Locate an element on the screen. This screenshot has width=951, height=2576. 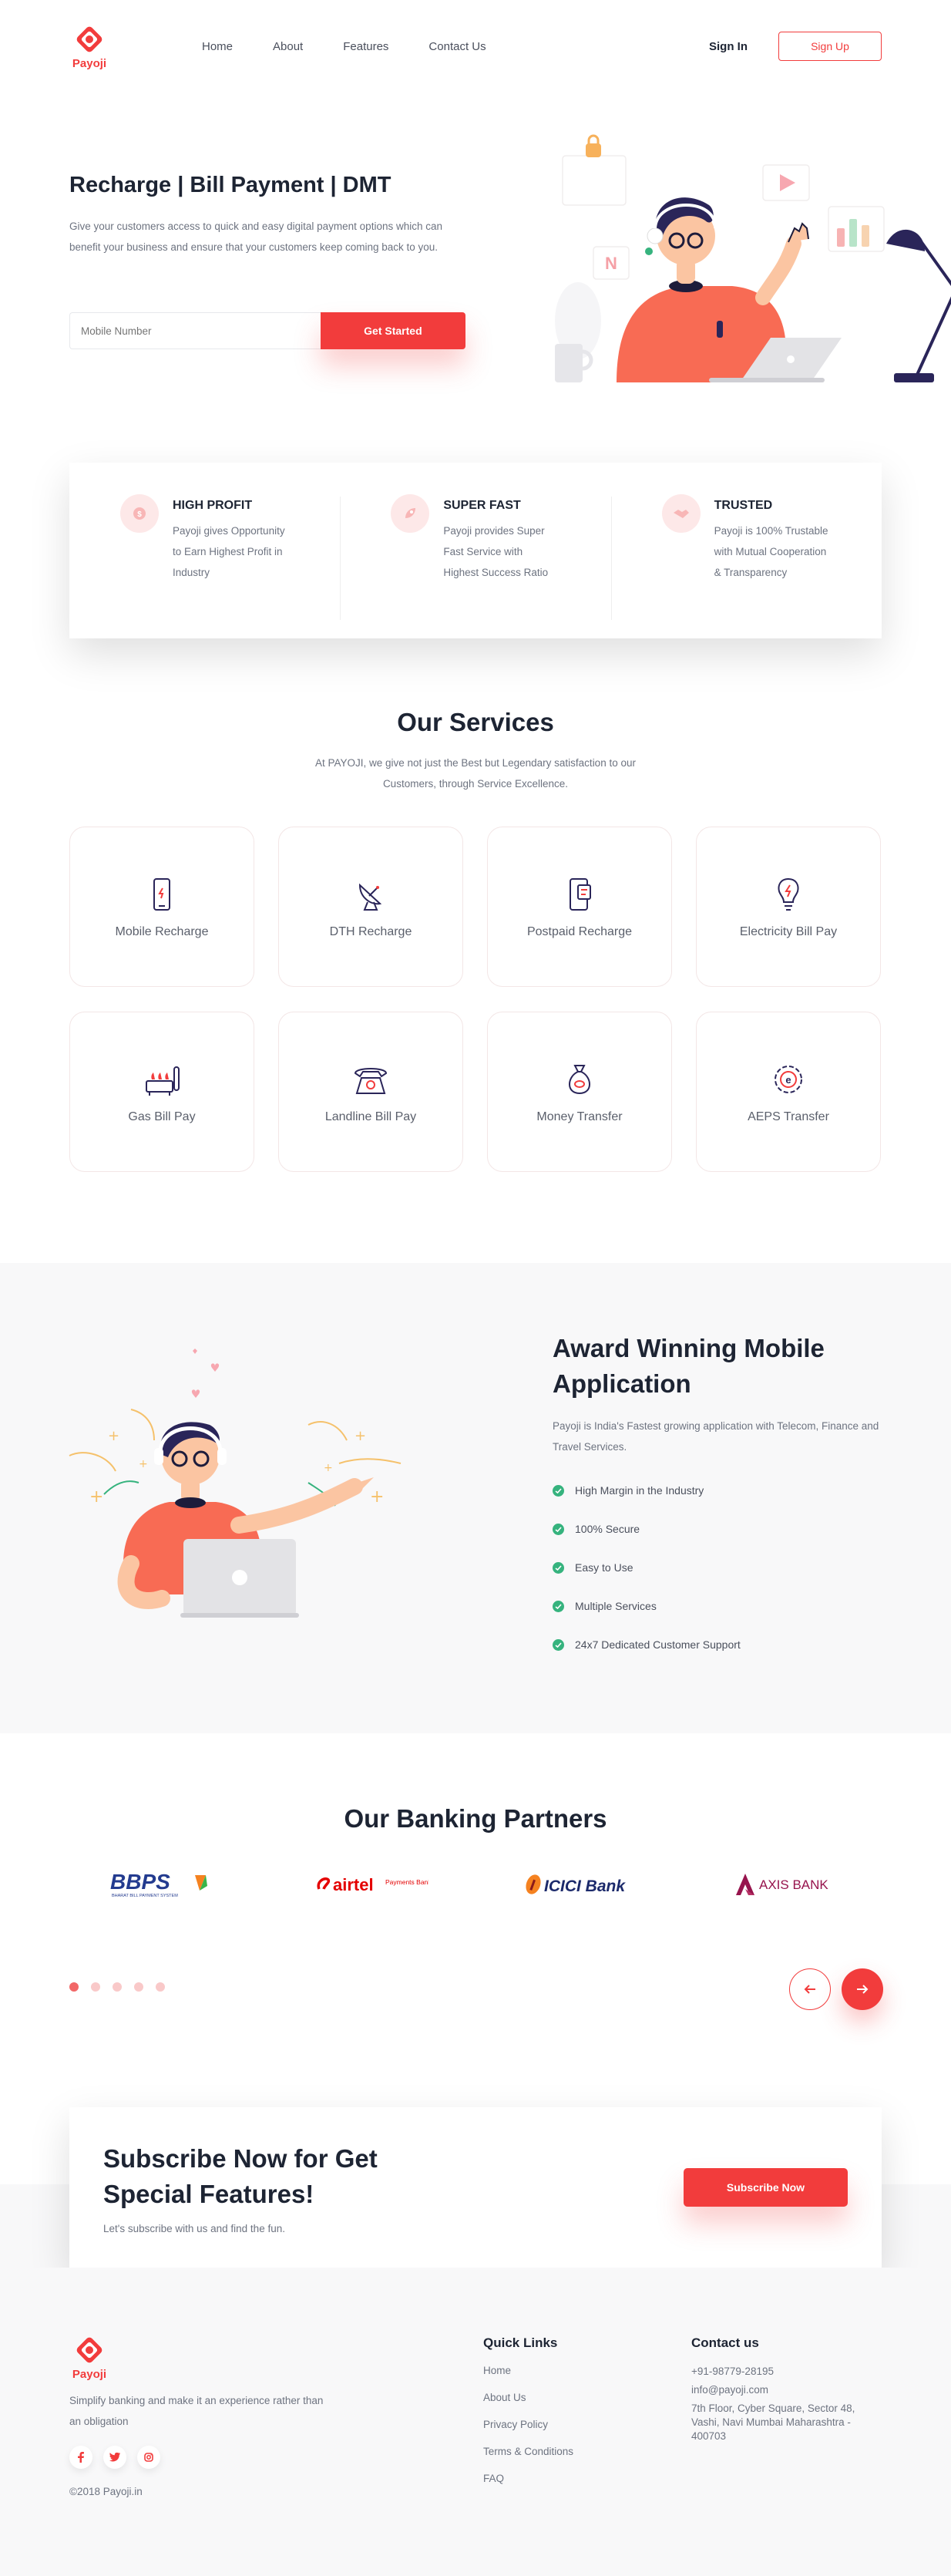
service-landline-bill: Landline Bill Pay is located at coordinates (370, 1092).